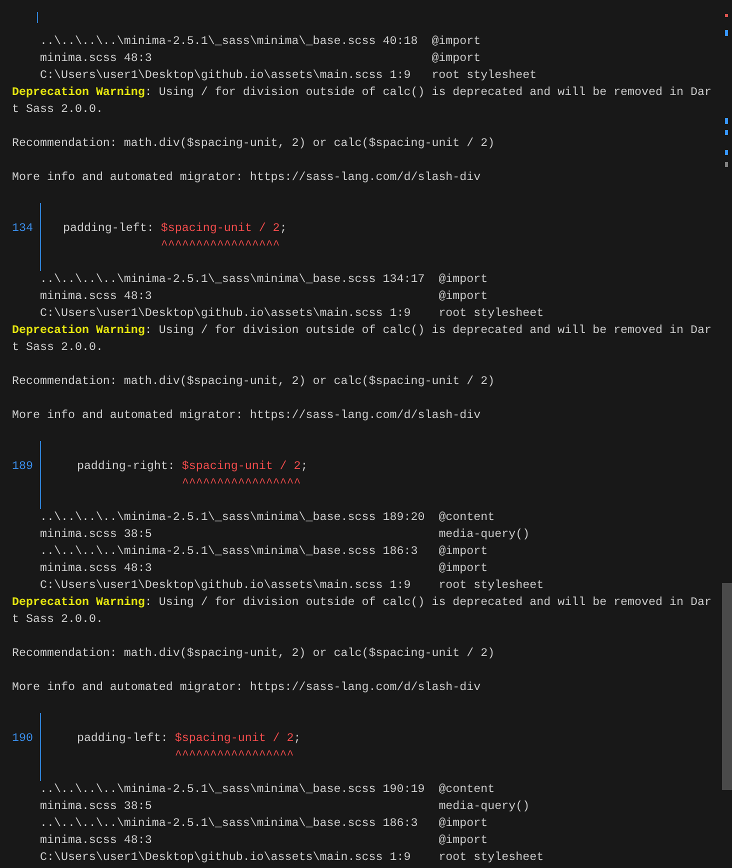  I want to click on code-text: padding-right:, so click(126, 466).